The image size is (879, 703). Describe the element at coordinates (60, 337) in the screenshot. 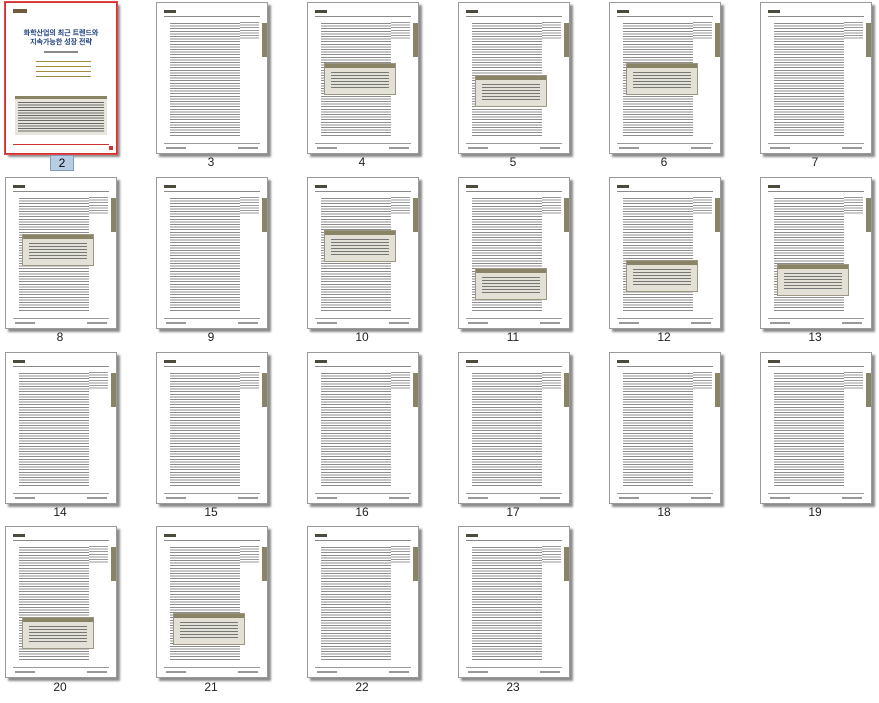

I see `page-number-label: 8` at that location.